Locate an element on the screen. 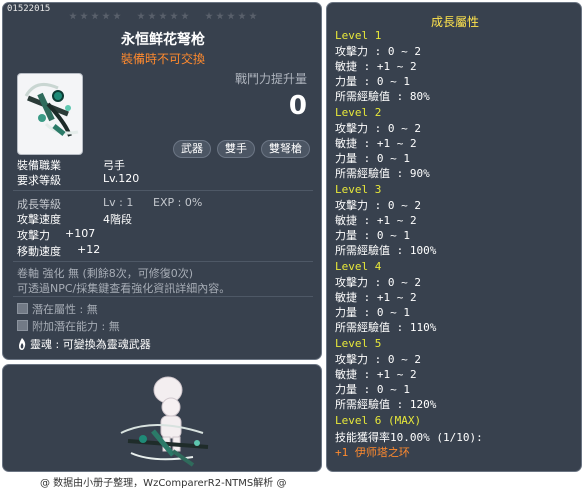 Image resolution: width=585 pixels, height=489 pixels. potential-label: 潛在屬性 is located at coordinates (54, 309).